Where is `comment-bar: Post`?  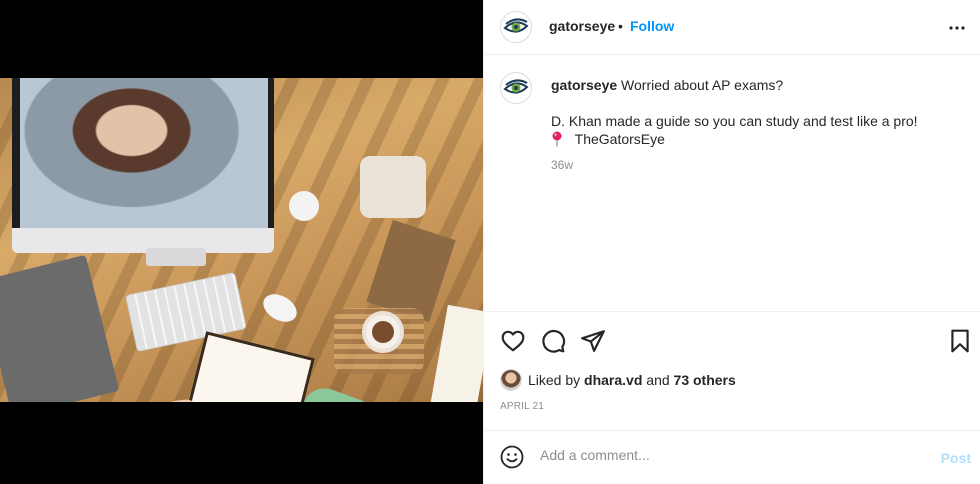 comment-bar: Post is located at coordinates (732, 457).